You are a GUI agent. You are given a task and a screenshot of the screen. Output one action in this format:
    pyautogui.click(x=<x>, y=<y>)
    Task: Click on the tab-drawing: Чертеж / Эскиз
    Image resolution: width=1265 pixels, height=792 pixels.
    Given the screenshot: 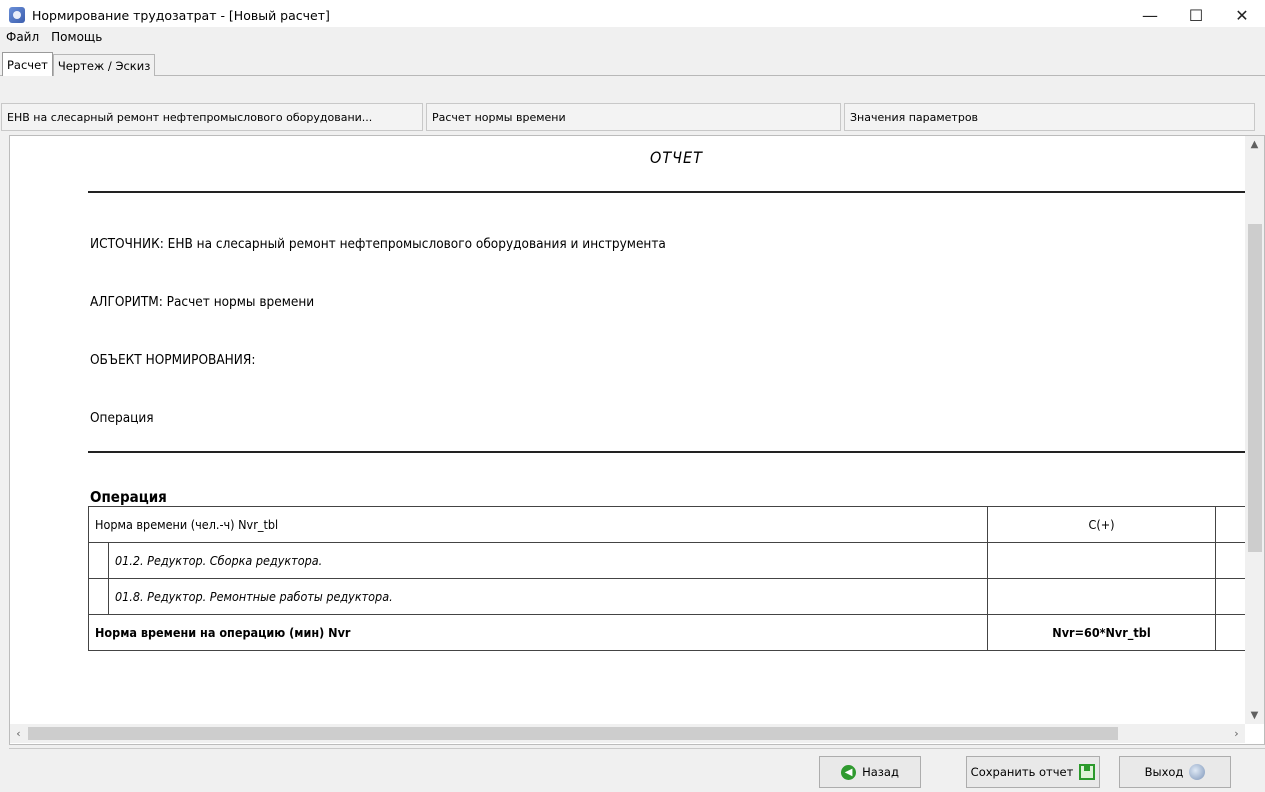 What is the action you would take?
    pyautogui.click(x=104, y=65)
    